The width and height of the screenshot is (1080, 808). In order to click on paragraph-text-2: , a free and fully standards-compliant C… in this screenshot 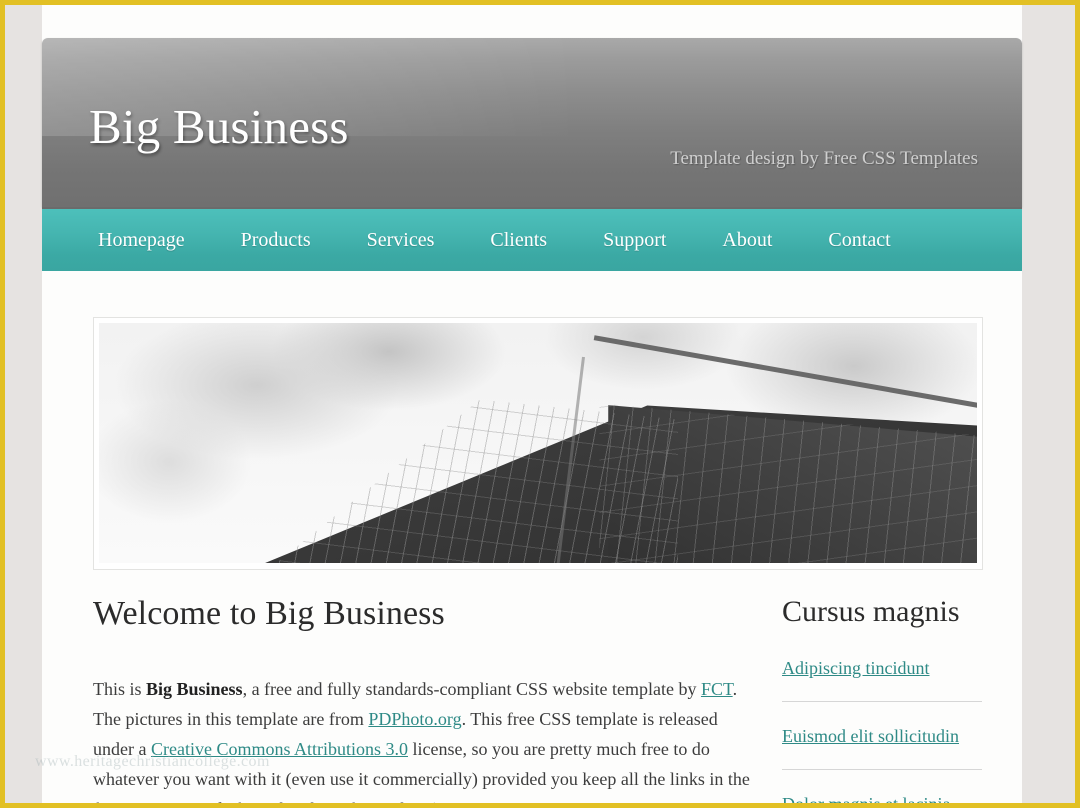, I will do `click(471, 689)`.